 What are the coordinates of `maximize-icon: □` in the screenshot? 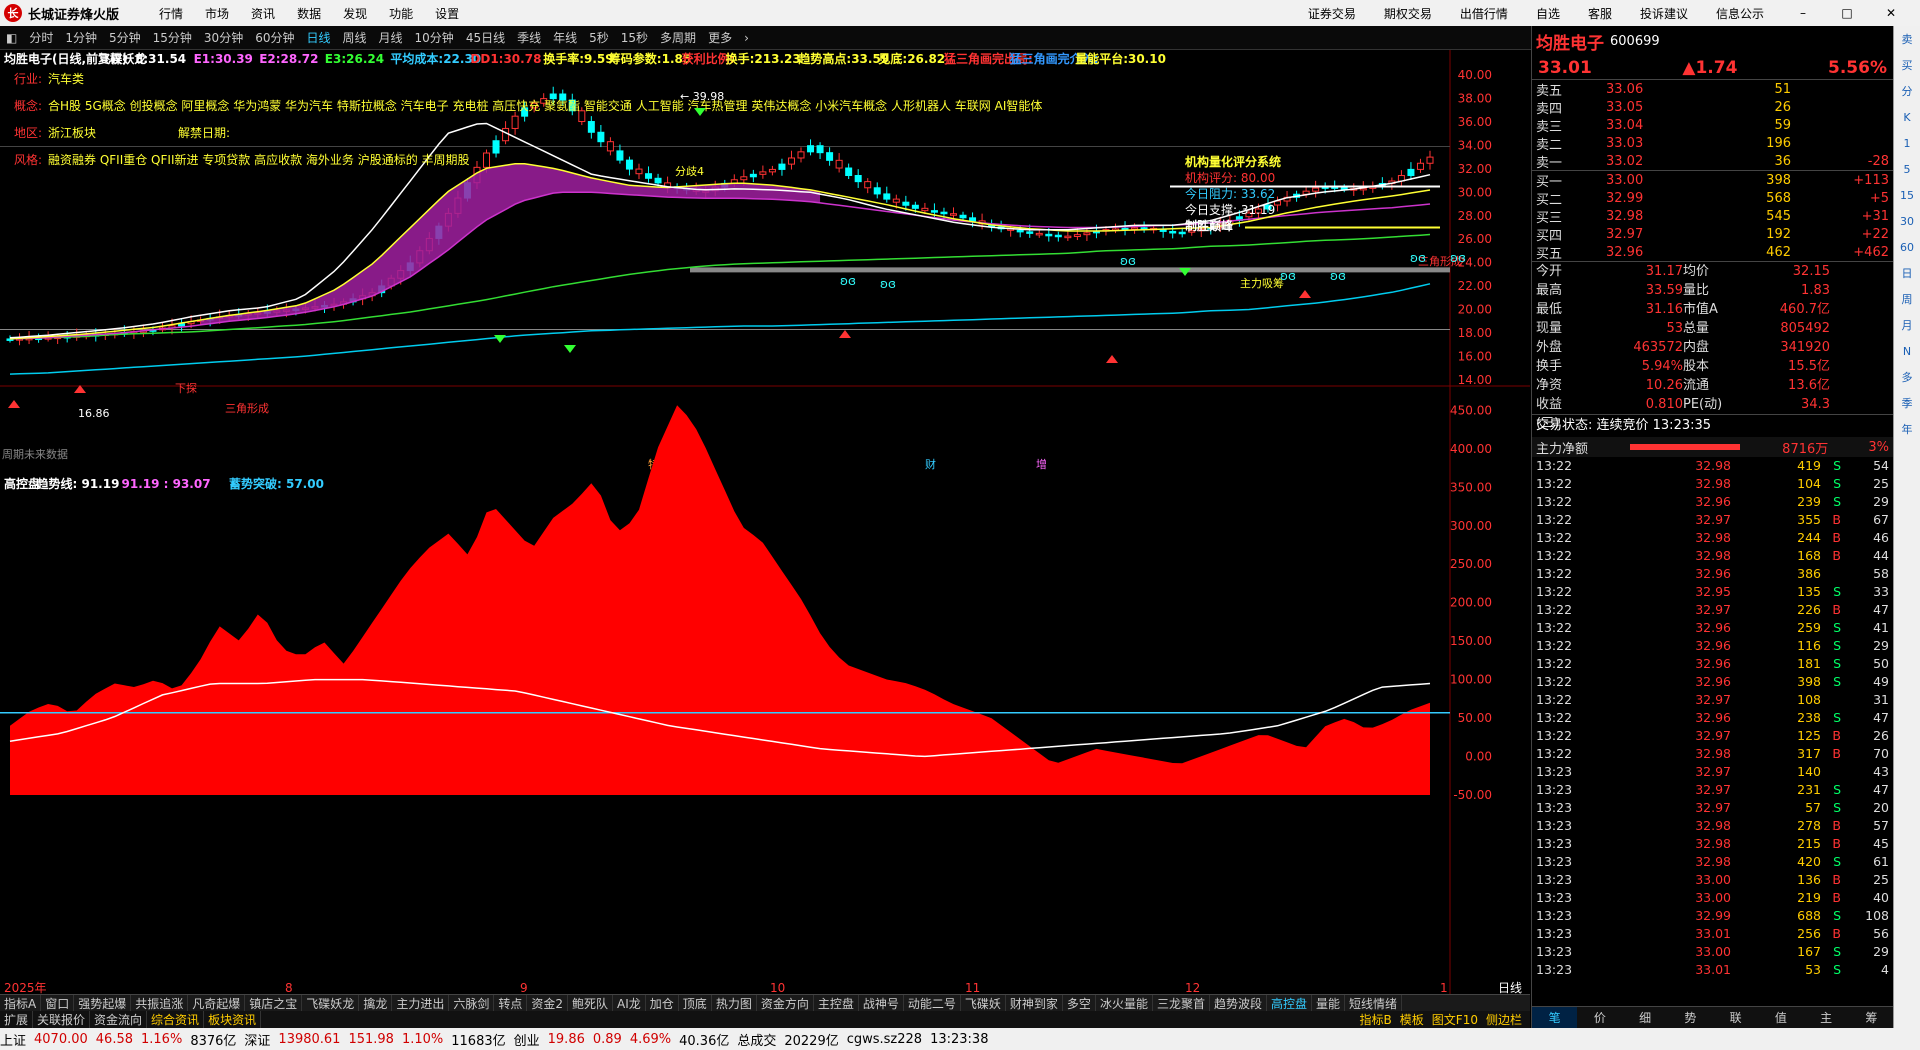 It's located at (1847, 13).